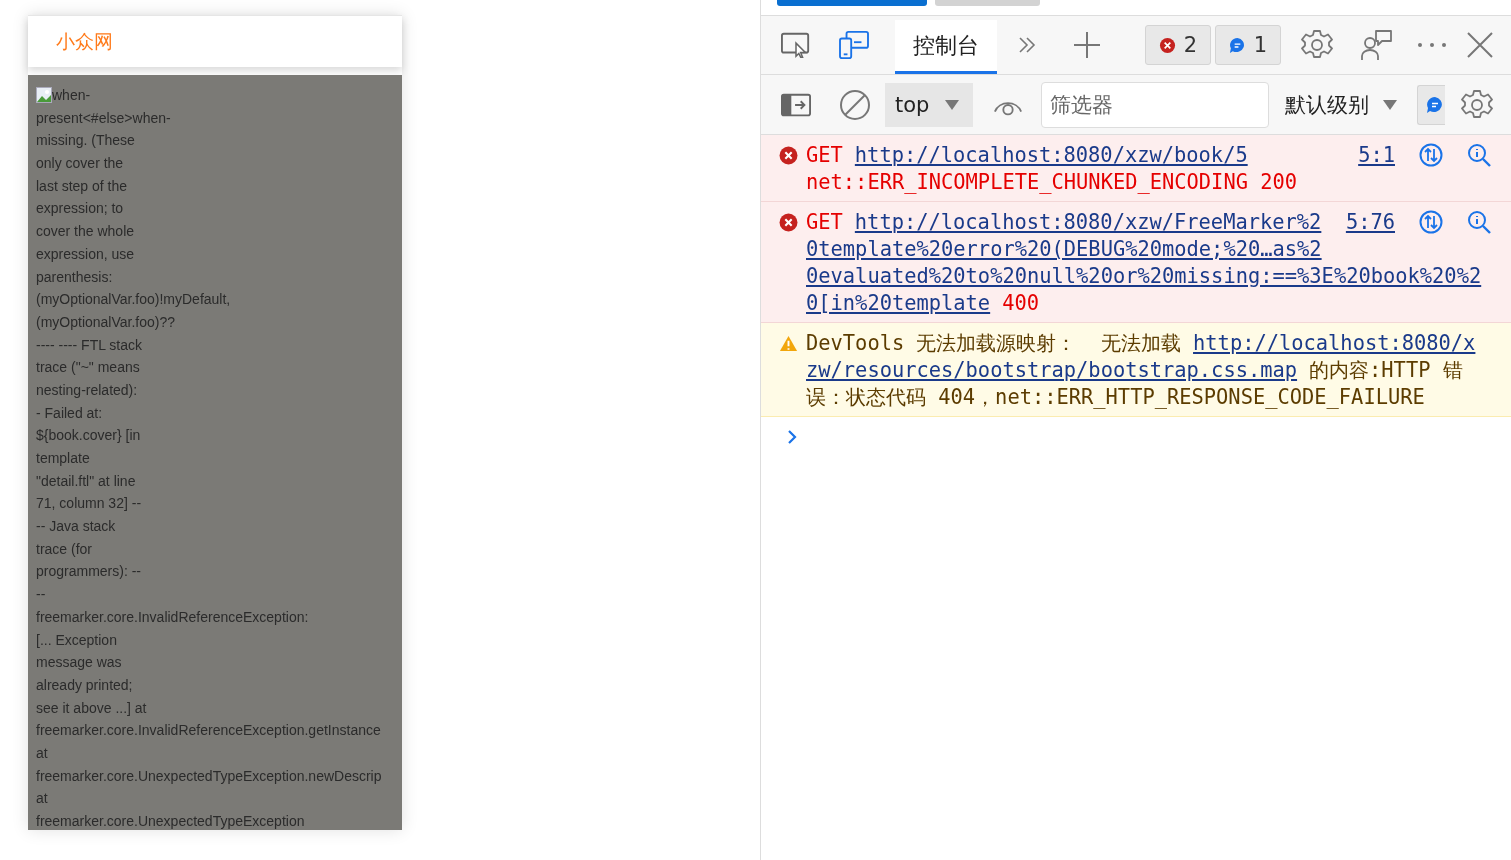 This screenshot has height=860, width=1511. I want to click on warning-icon, so click(788, 343).